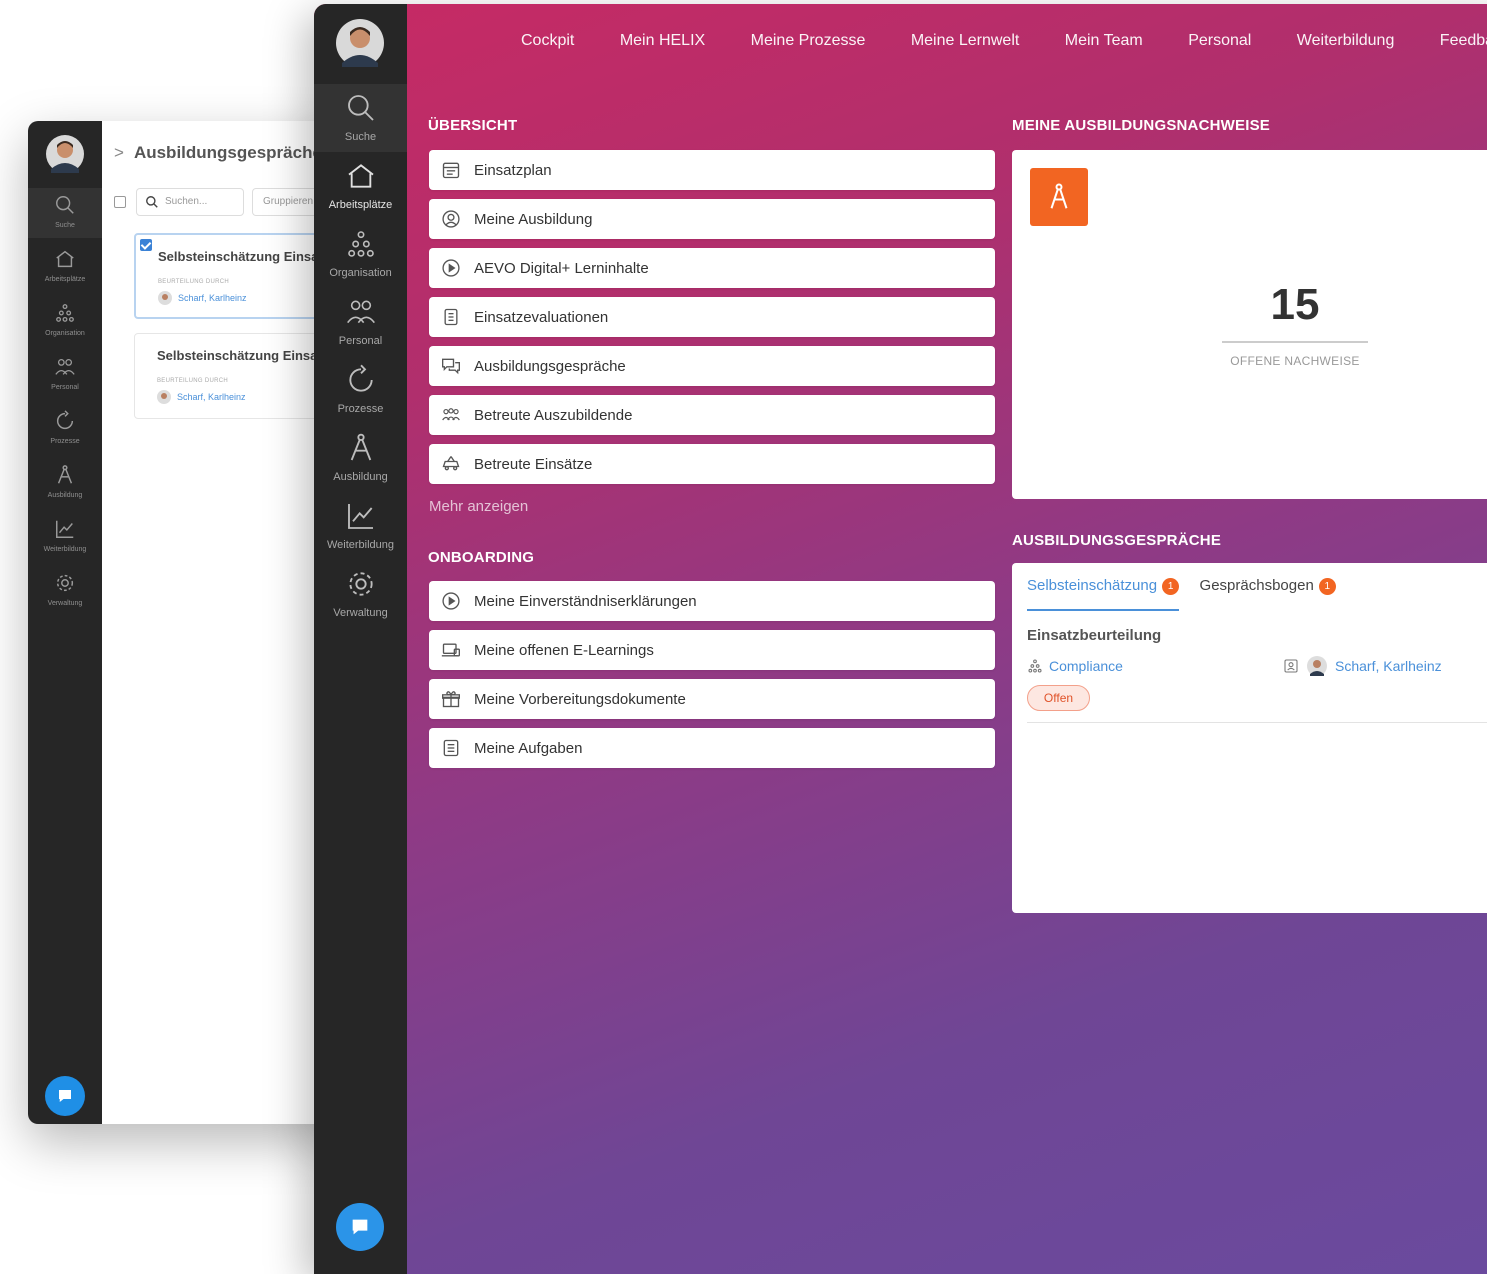 The height and width of the screenshot is (1274, 1487). Describe the element at coordinates (65, 387) in the screenshot. I see `nav-label: Personal` at that location.